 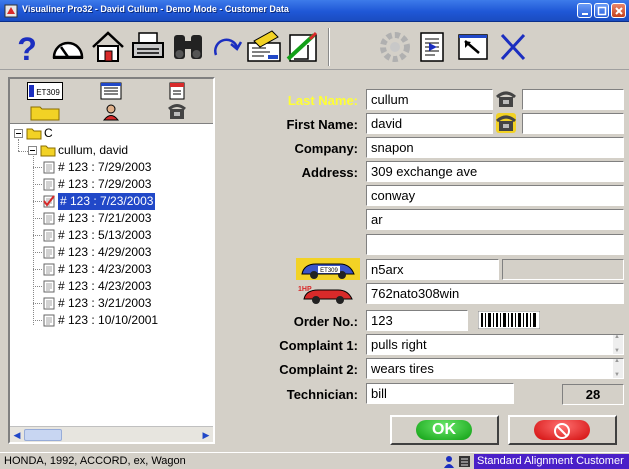 I want to click on pointer-button, so click(x=473, y=47).